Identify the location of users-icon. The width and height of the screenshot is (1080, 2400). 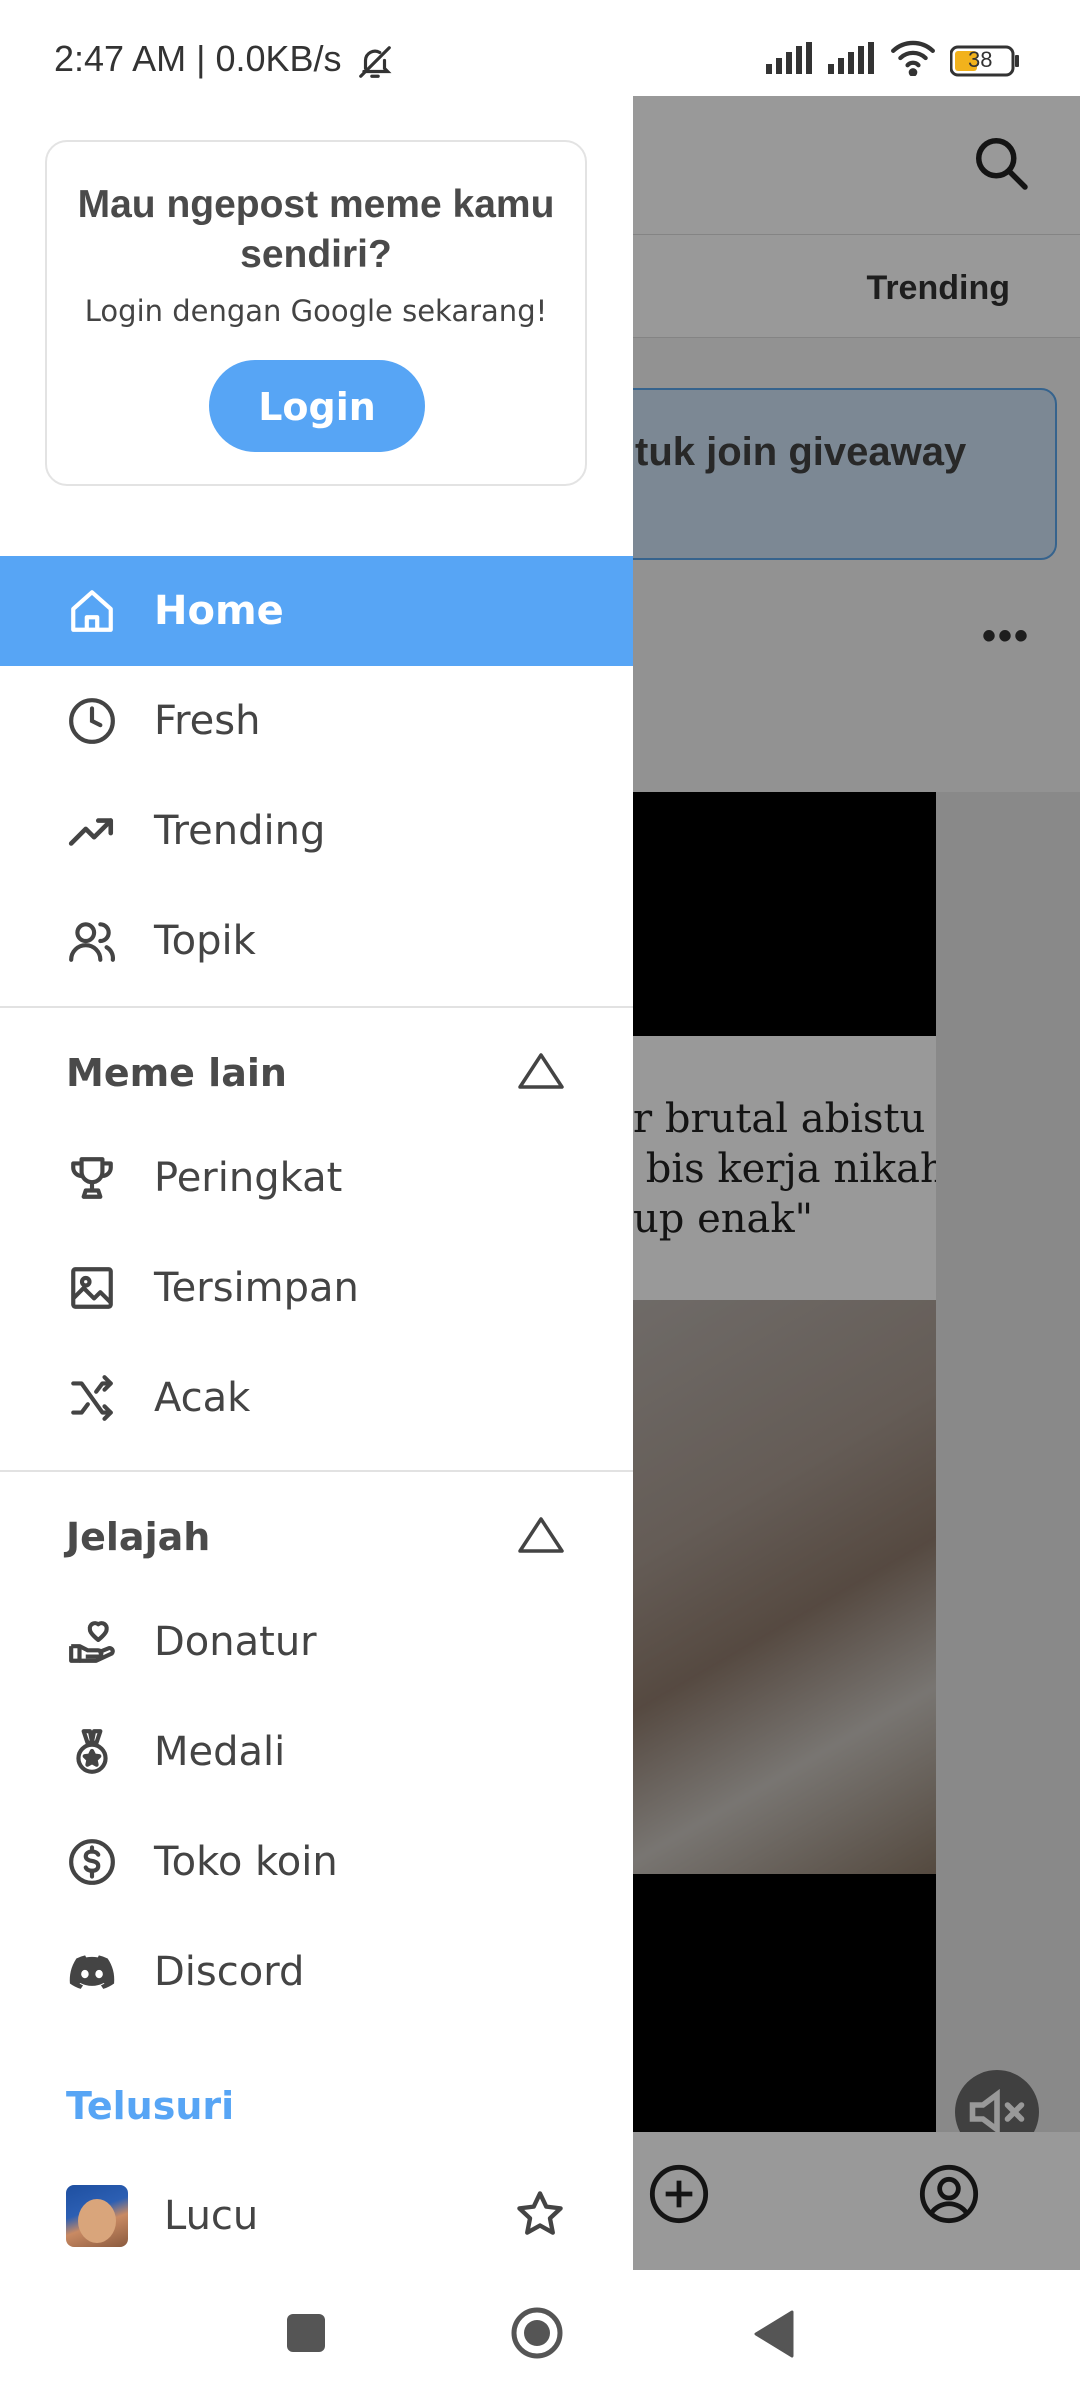
(92, 941).